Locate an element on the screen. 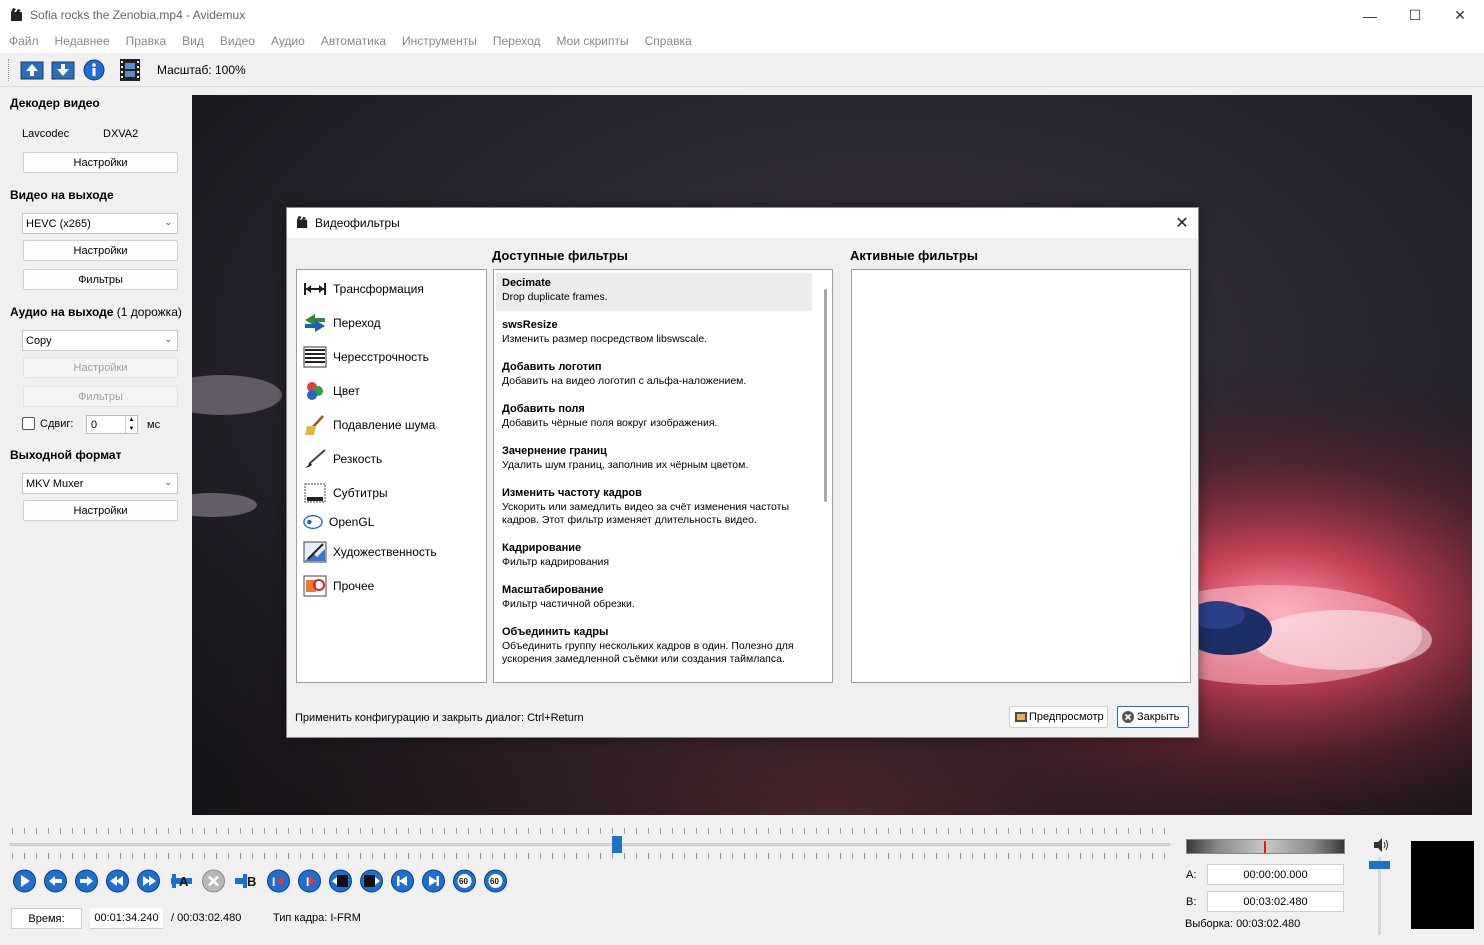  output-format-select: MKV Muxer ⌄ is located at coordinates (100, 483).